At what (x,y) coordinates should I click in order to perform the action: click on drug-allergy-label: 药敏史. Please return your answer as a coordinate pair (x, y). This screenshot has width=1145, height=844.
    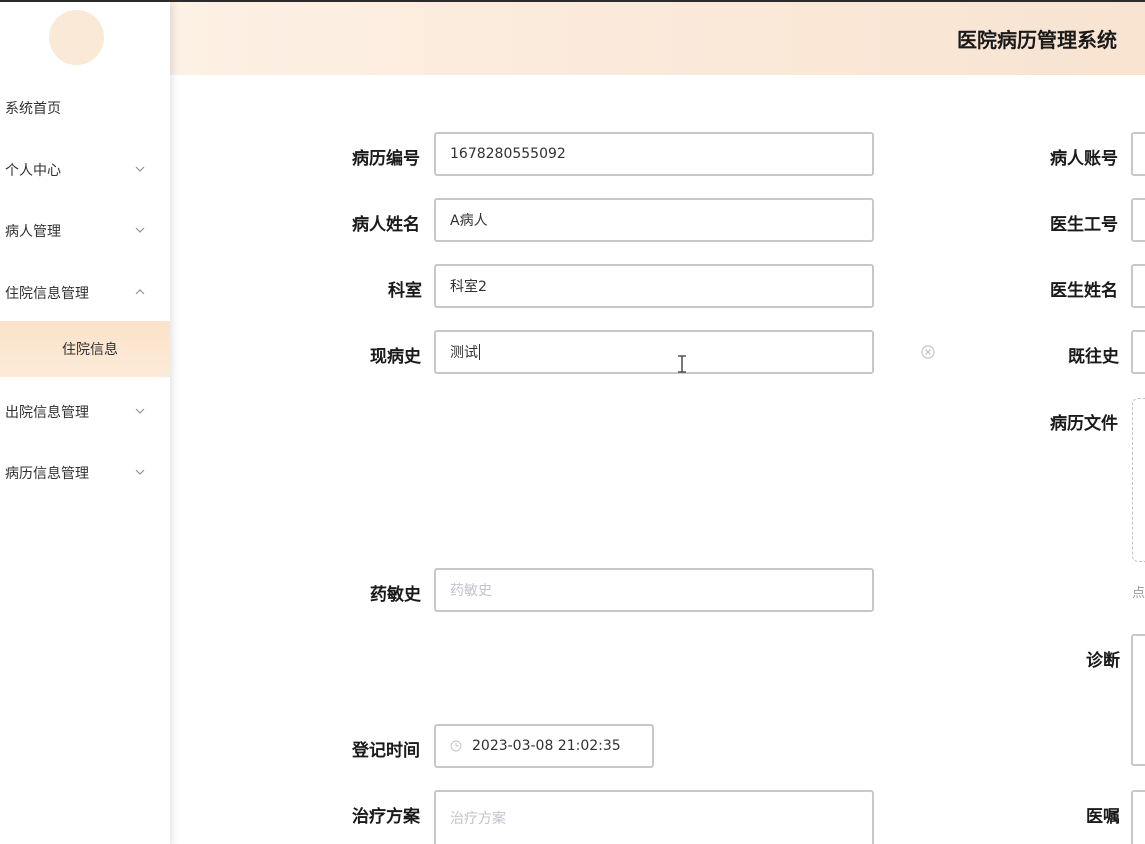
    Looking at the image, I should click on (395, 595).